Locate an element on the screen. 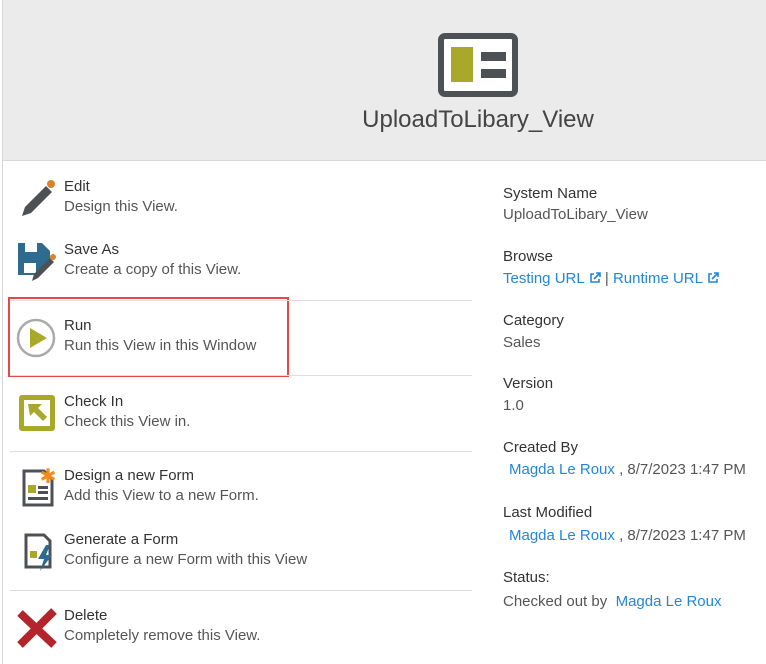  delete-action: Delete Completely remove this View. is located at coordinates (236, 629).